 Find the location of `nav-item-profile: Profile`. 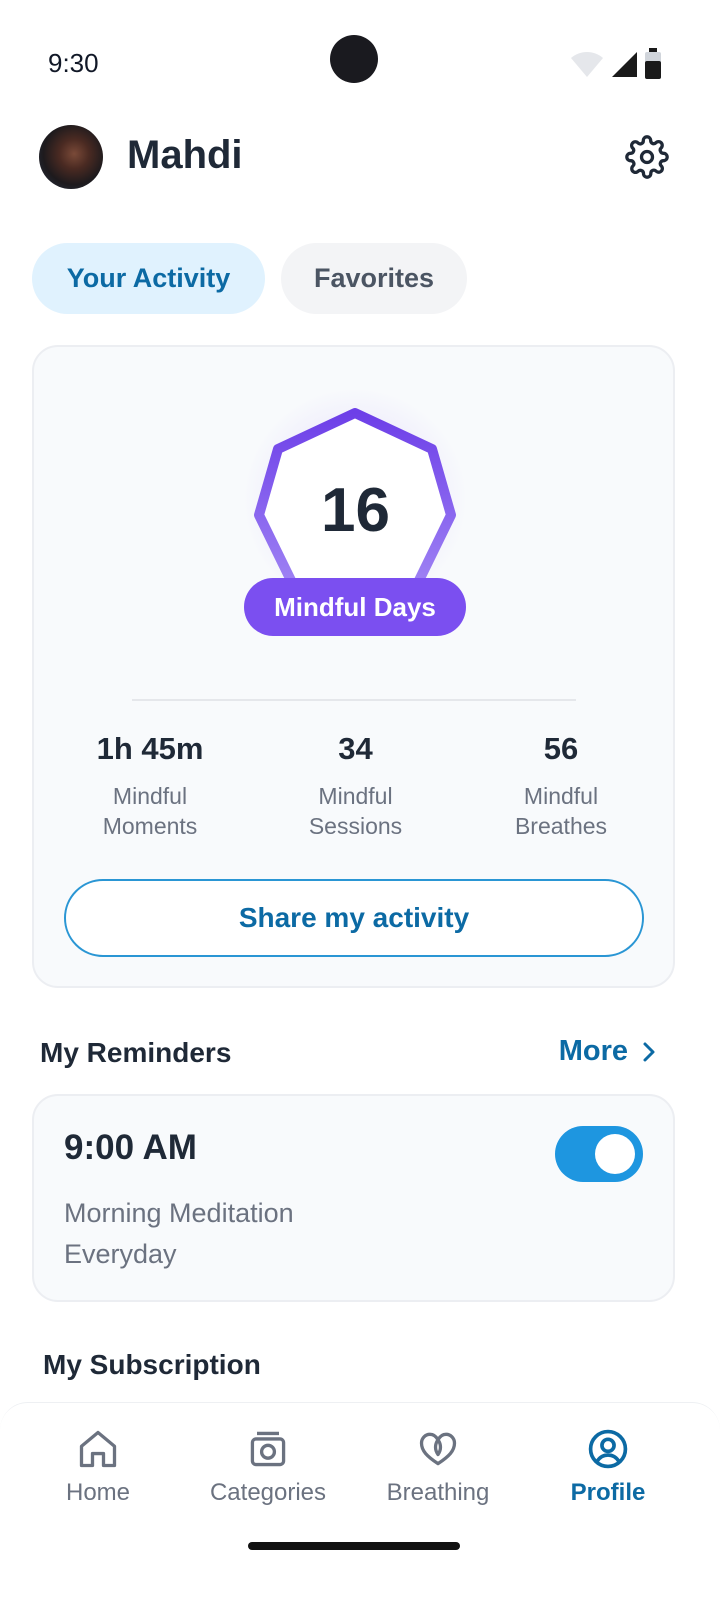

nav-item-profile: Profile is located at coordinates (608, 1467).